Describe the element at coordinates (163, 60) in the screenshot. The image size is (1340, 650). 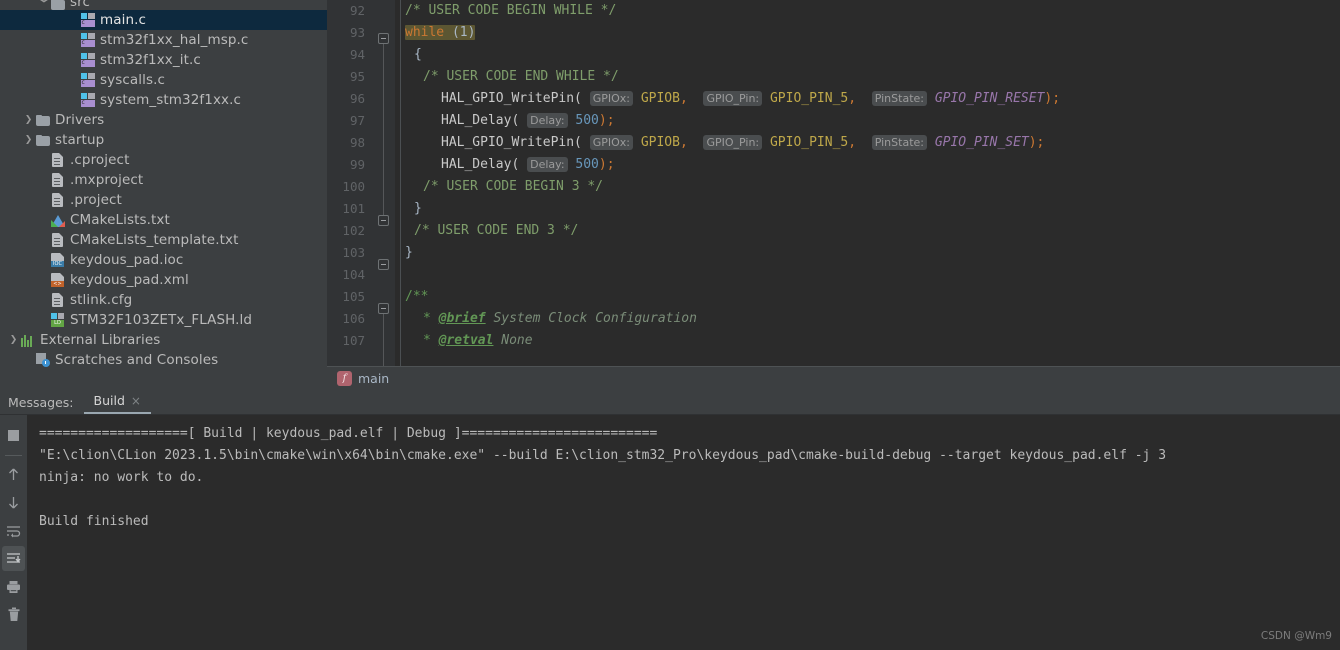
I see `tree-item-stm32f1xx-it-c: c stm32f1xx_it.c` at that location.